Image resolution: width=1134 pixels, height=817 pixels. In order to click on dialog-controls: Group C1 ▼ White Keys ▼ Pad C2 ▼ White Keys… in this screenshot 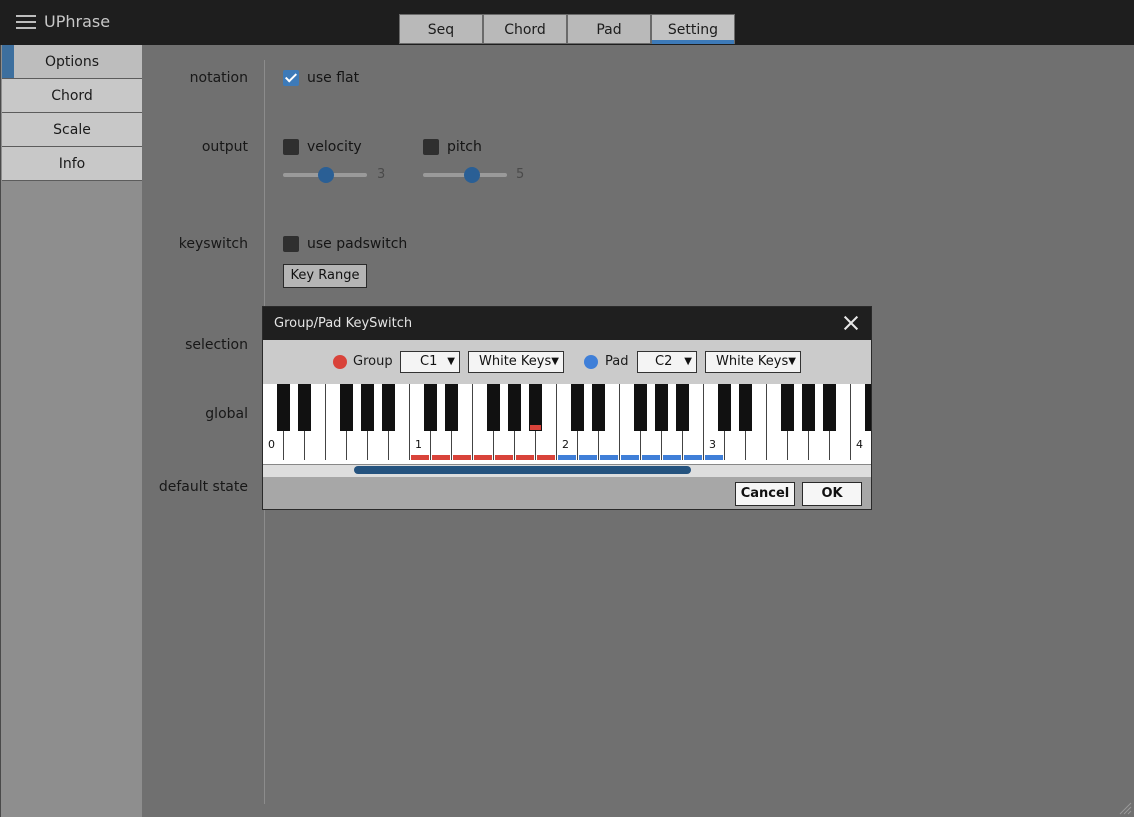, I will do `click(567, 362)`.